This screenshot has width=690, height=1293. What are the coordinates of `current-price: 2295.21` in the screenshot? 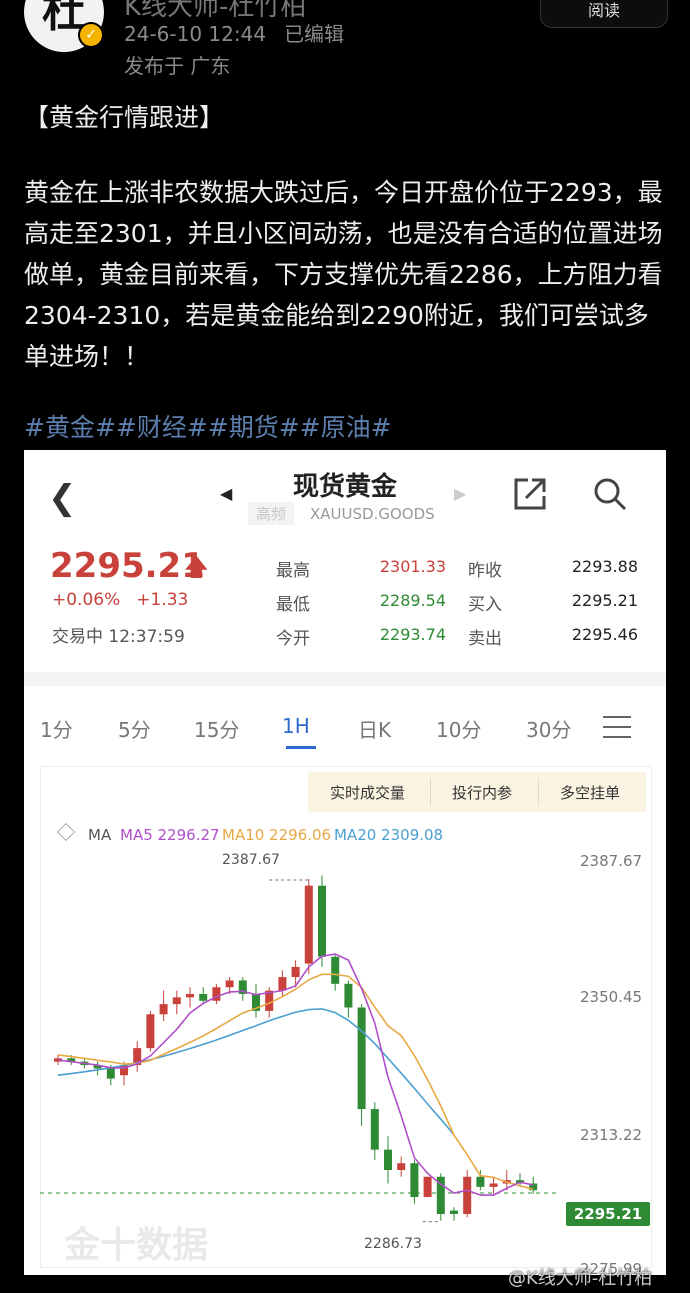 It's located at (127, 566).